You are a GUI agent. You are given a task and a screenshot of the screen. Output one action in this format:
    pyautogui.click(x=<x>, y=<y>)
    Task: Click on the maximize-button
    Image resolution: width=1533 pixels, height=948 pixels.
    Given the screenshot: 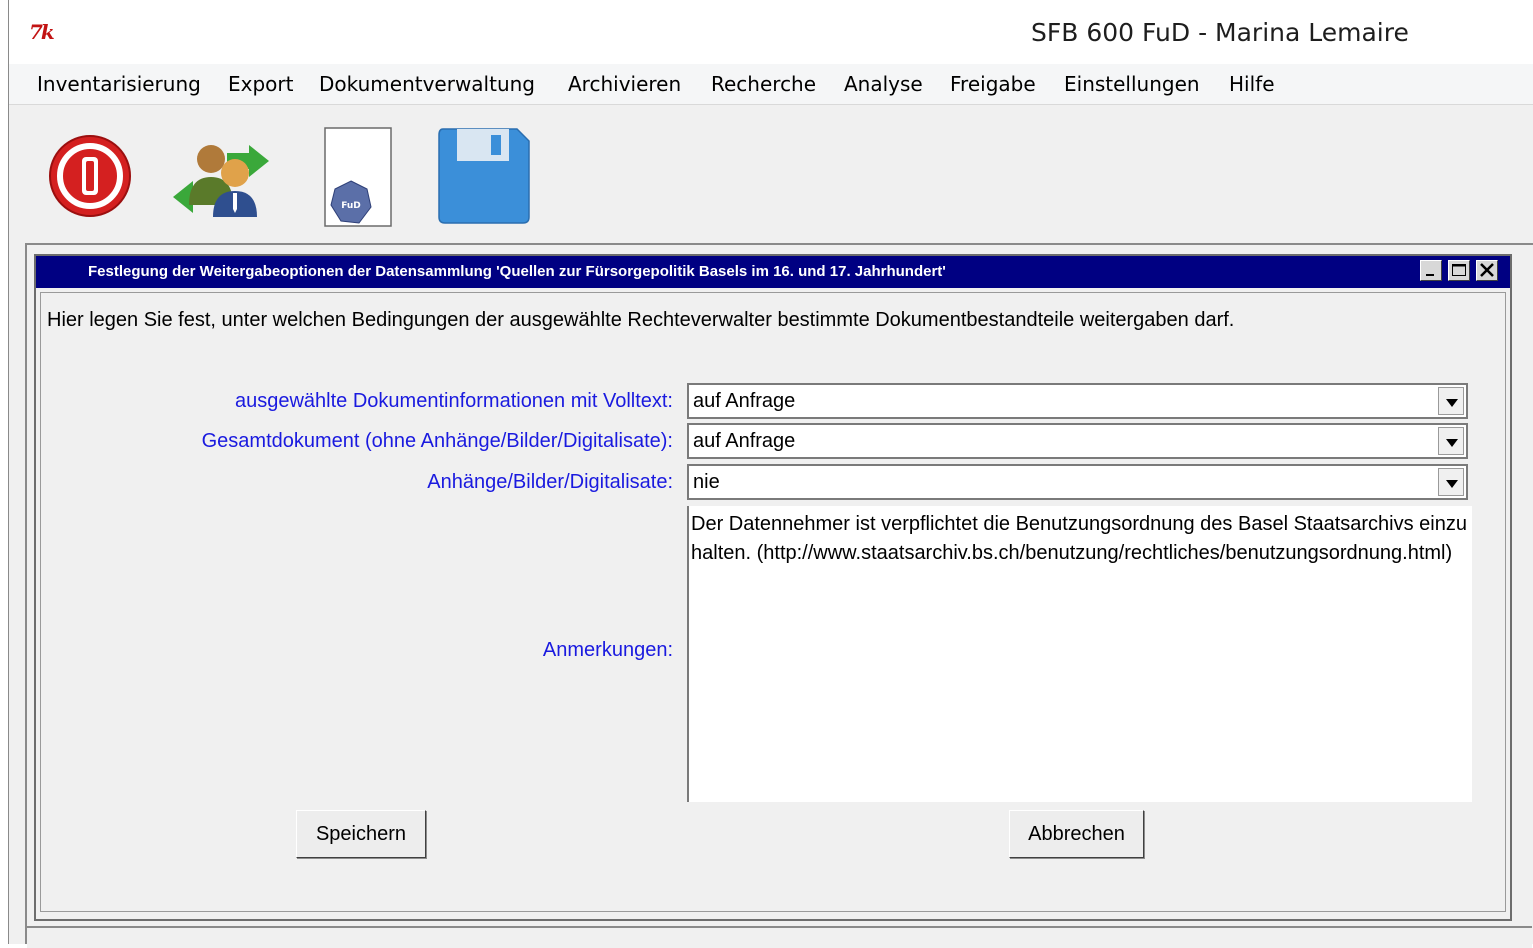 What is the action you would take?
    pyautogui.click(x=1459, y=270)
    